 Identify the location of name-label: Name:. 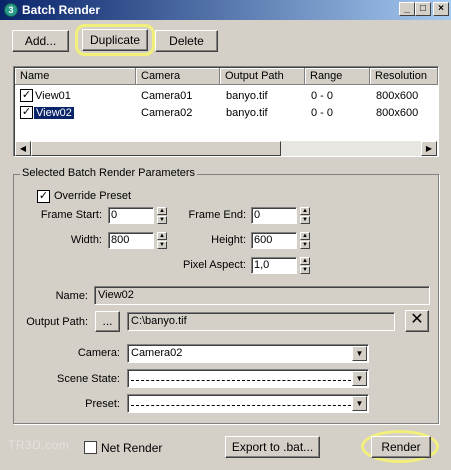
(71, 296).